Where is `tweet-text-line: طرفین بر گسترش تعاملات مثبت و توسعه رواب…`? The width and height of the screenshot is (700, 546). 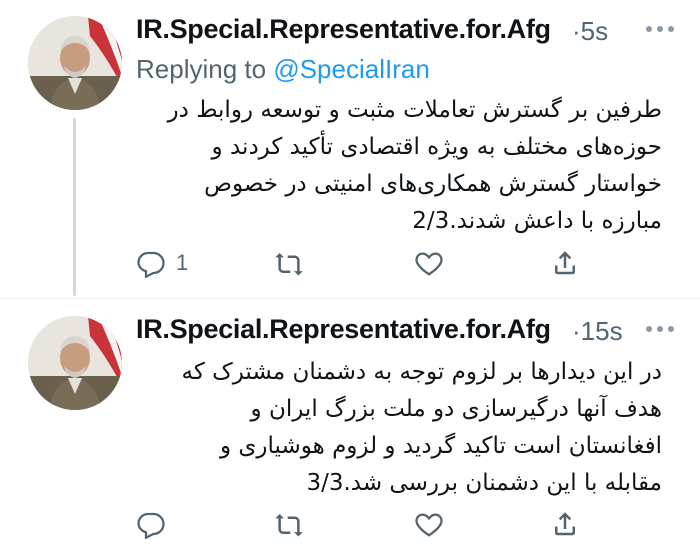
tweet-text-line: طرفین بر گسترش تعاملات مثبت و توسعه رواب… is located at coordinates (414, 110).